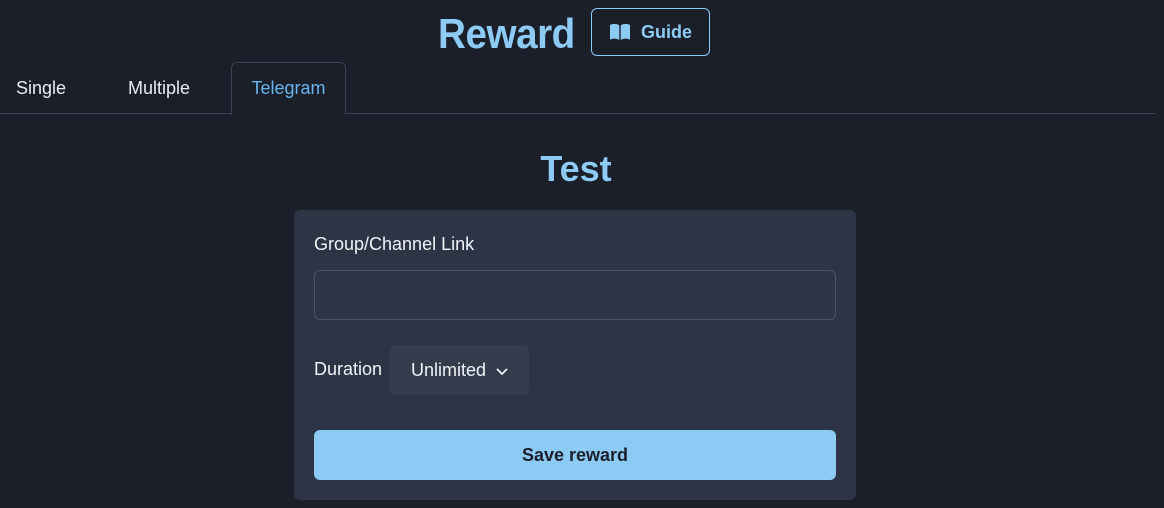 This screenshot has width=1164, height=508. Describe the element at coordinates (666, 31) in the screenshot. I see `guide-button-label: Guide` at that location.